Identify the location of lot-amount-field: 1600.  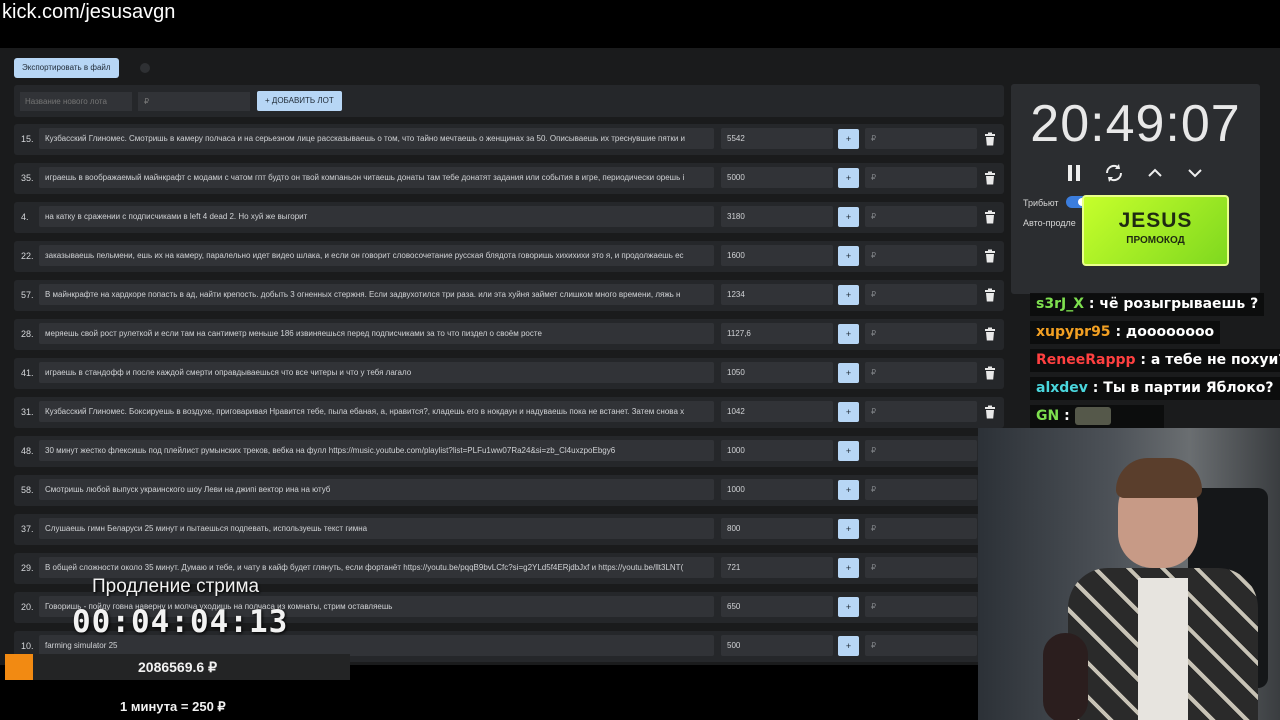
(777, 255).